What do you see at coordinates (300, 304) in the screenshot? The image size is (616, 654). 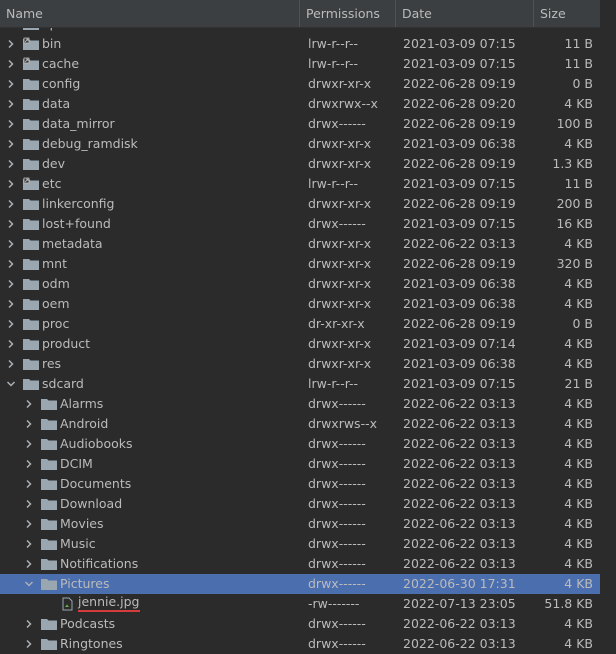 I see `folder-row: oem drwxr-xr-x 2021-03-09 06:38 4 KB` at bounding box center [300, 304].